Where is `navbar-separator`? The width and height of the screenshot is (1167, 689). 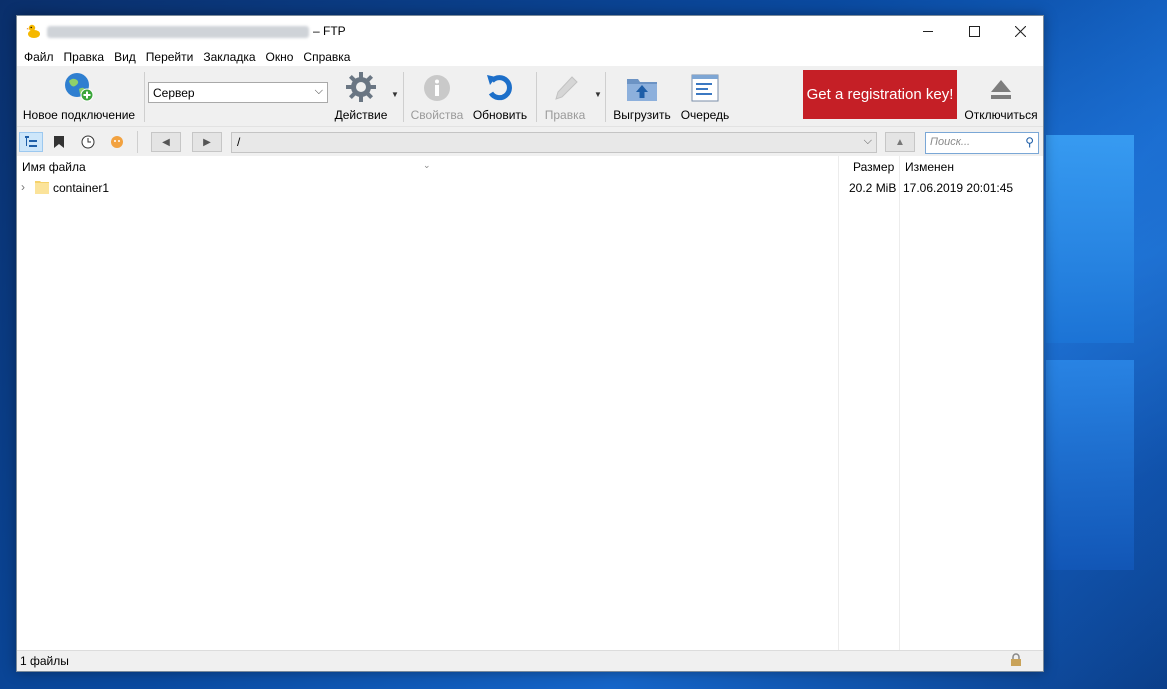
navbar-separator is located at coordinates (137, 142).